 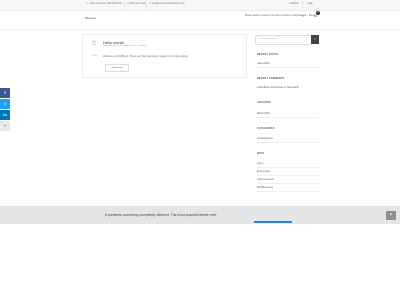 I want to click on cart-count-badge: 0, so click(x=318, y=13).